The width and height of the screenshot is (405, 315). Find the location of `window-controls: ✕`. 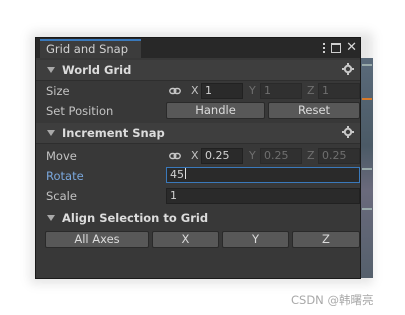

window-controls: ✕ is located at coordinates (340, 48).